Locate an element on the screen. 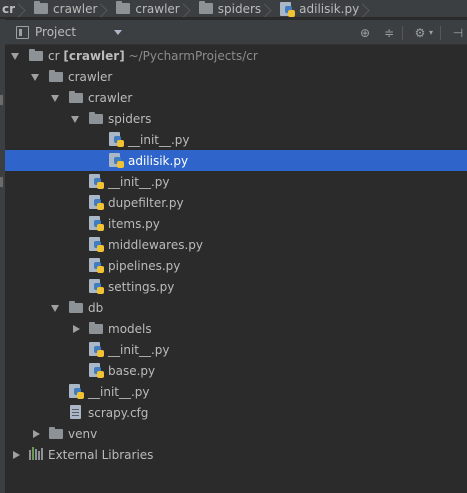 Image resolution: width=467 pixels, height=493 pixels. tree-label: adilisik.py is located at coordinates (158, 160).